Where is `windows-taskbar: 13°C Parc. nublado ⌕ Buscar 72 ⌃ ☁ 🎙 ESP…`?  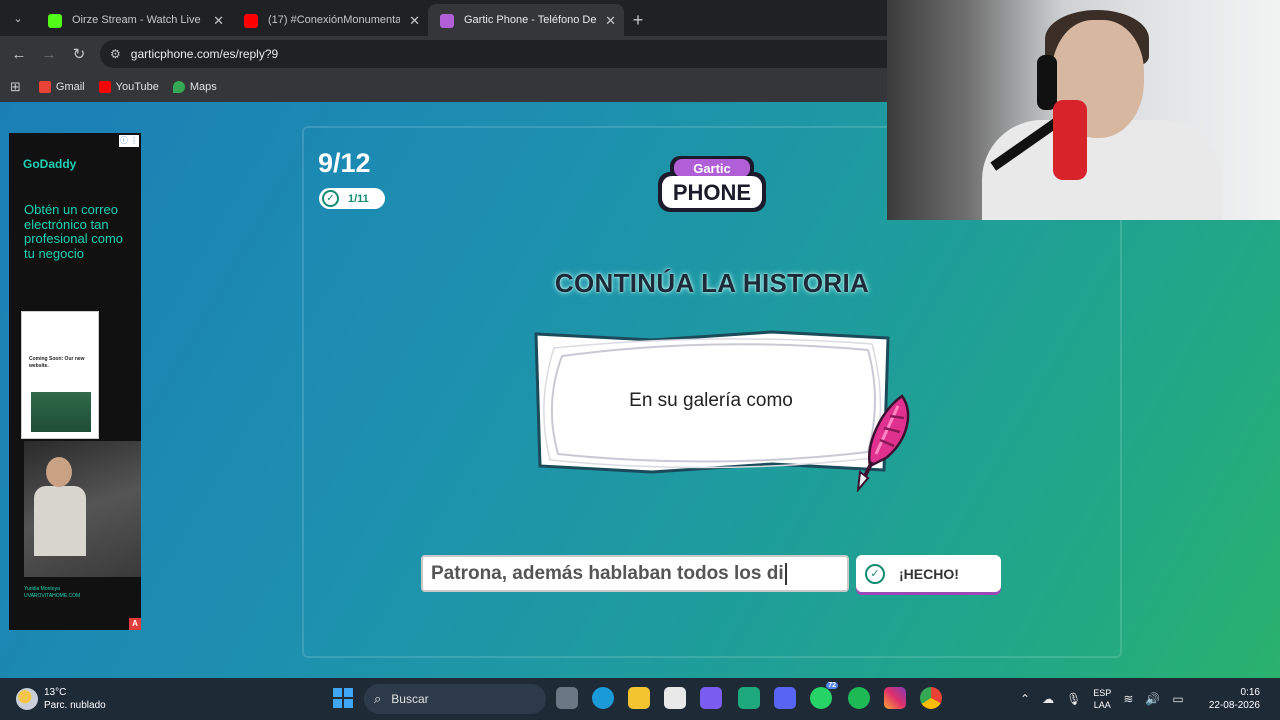
windows-taskbar: 13°C Parc. nublado ⌕ Buscar 72 ⌃ ☁ 🎙 ESP… is located at coordinates (640, 699).